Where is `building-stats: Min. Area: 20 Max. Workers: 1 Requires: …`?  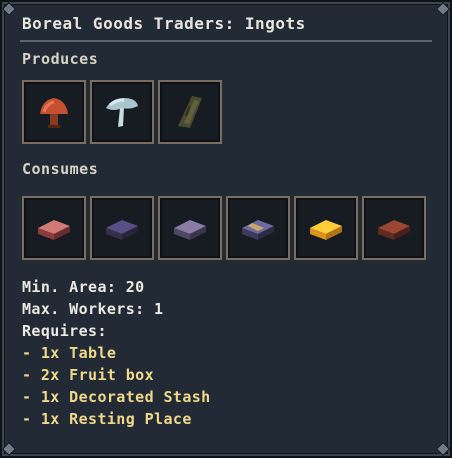 building-stats: Min. Area: 20 Max. Workers: 1 Requires: … is located at coordinates (116, 353).